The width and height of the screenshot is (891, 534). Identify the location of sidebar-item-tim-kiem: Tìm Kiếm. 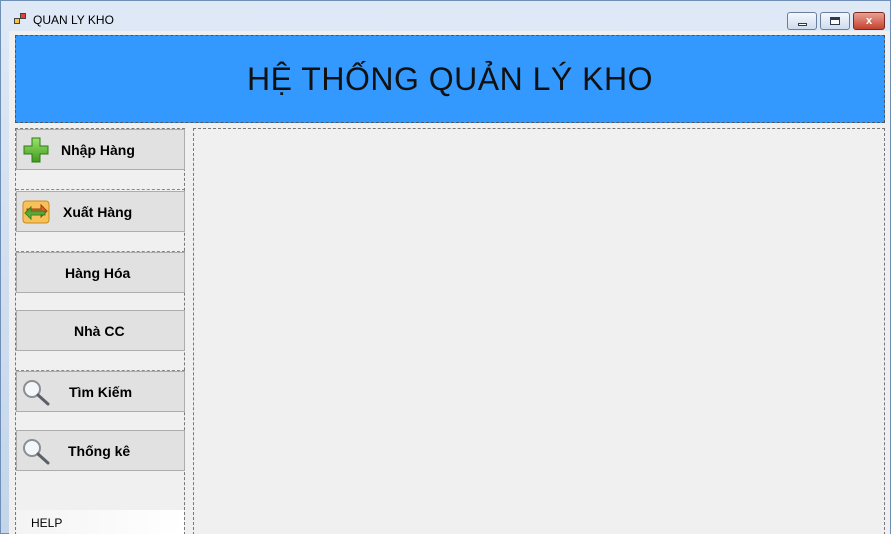
(100, 391).